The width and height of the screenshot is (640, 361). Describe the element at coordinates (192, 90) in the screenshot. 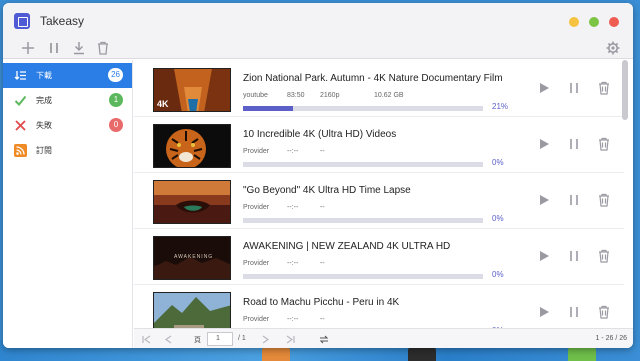

I see `video-thumbnail: 4K` at that location.